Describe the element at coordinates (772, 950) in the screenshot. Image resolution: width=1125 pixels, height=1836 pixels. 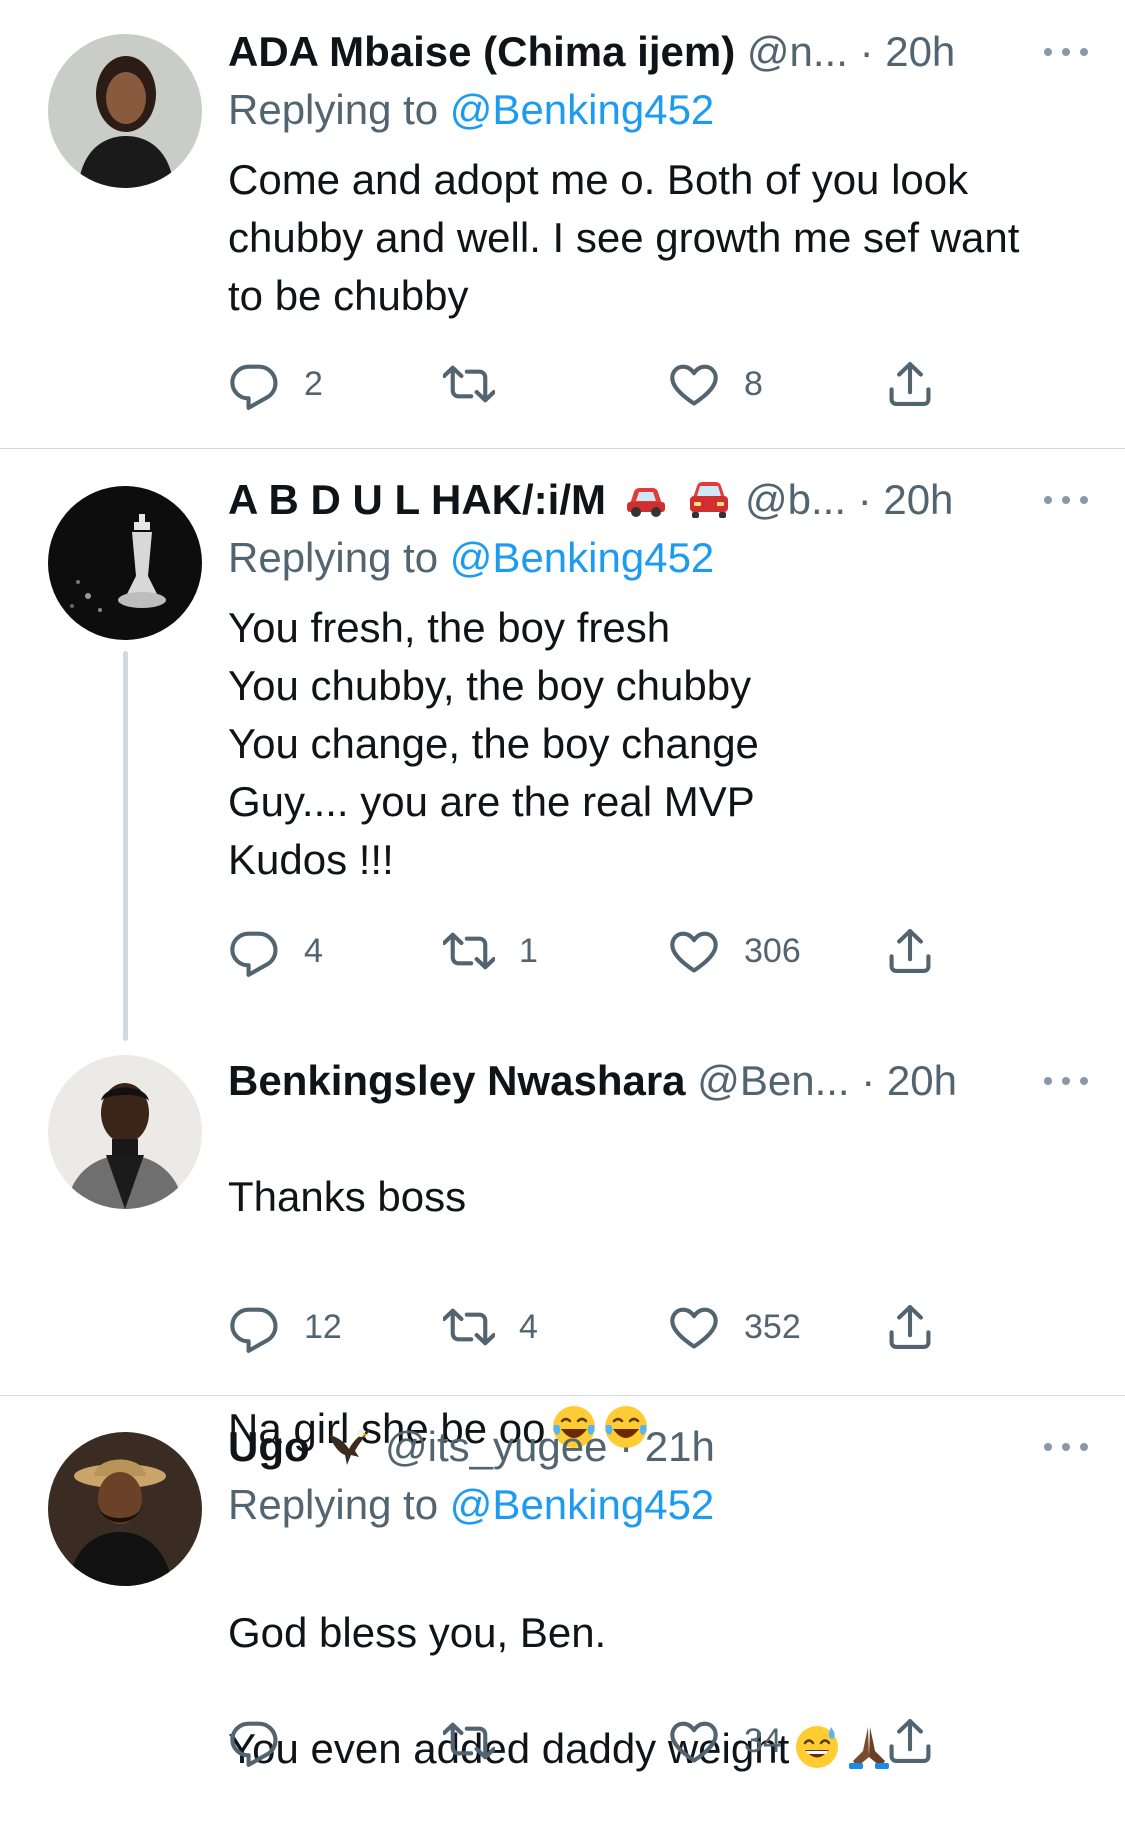
I see `like-count: 306` at that location.